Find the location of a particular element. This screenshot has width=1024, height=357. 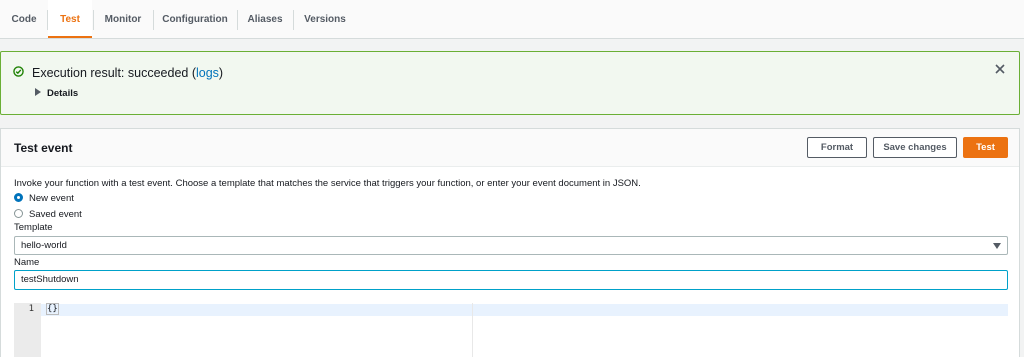

template-select: hello-world is located at coordinates (511, 245).